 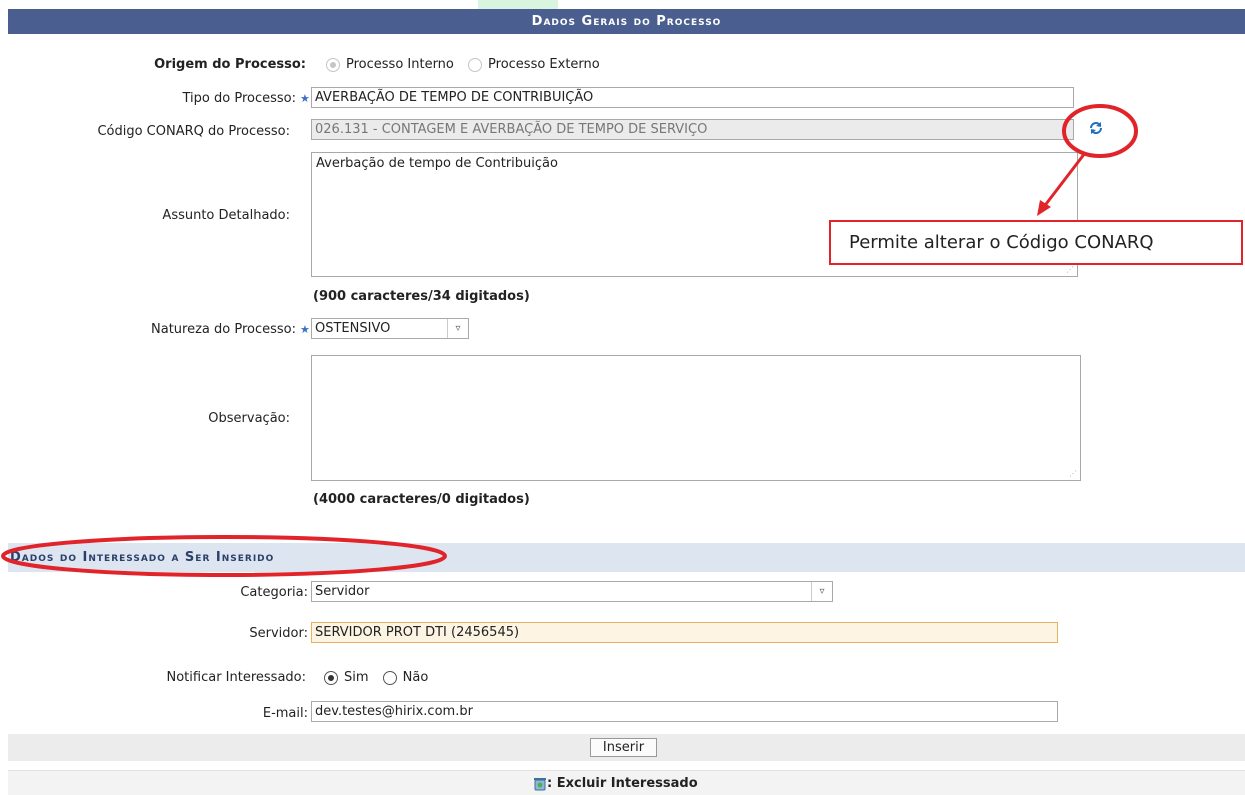 What do you see at coordinates (1064, 180) in the screenshot?
I see `annotation-arrow` at bounding box center [1064, 180].